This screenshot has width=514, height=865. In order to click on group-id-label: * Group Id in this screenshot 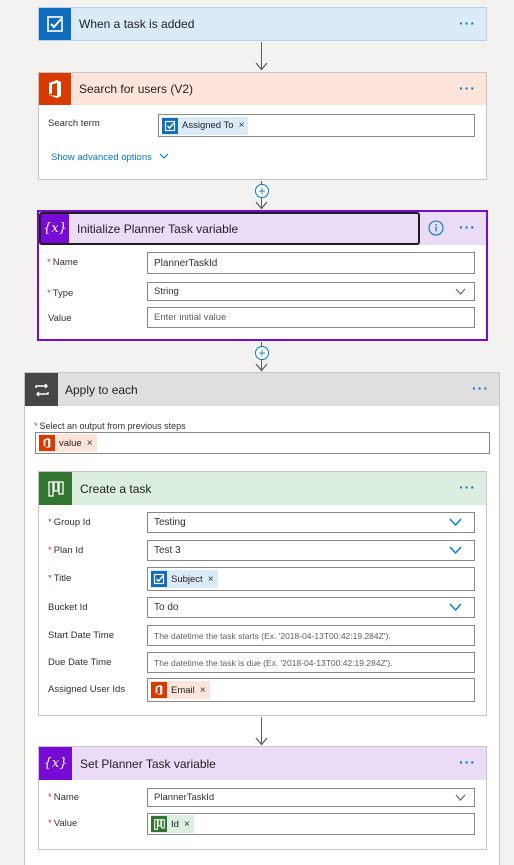, I will do `click(69, 522)`.